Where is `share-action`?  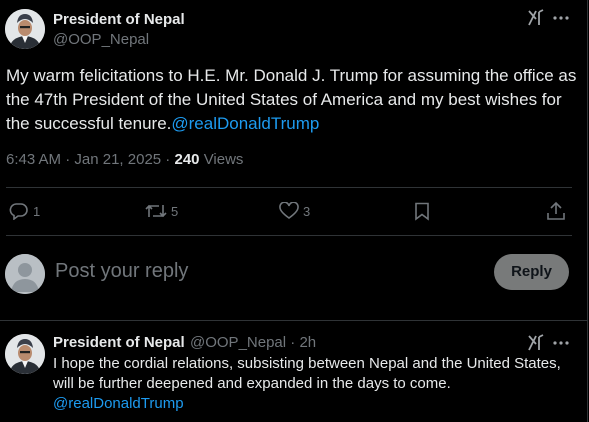
share-action is located at coordinates (556, 211).